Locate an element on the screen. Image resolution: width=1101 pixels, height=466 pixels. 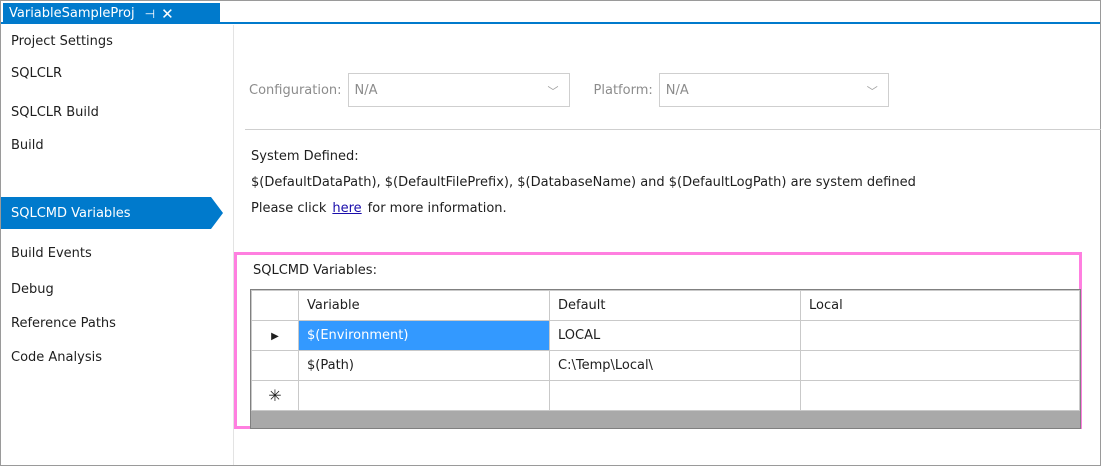
config-row: Configuration: N/A ﹀ Platform: N/A ﹀ is located at coordinates (569, 90).